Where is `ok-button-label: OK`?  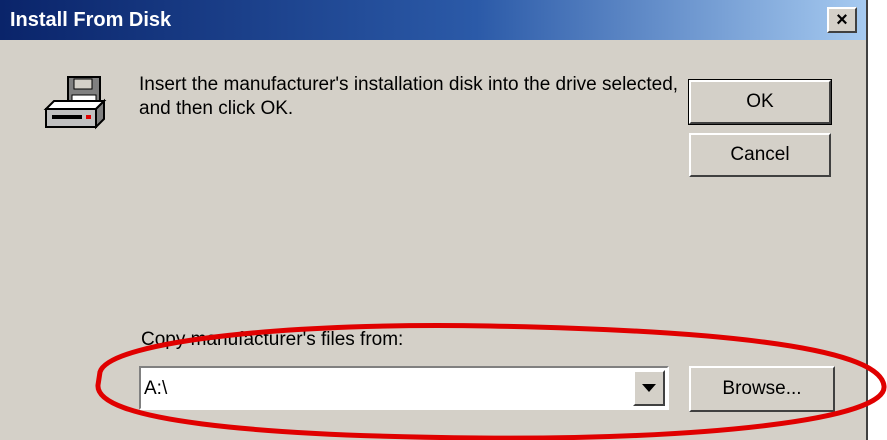 ok-button-label: OK is located at coordinates (760, 101).